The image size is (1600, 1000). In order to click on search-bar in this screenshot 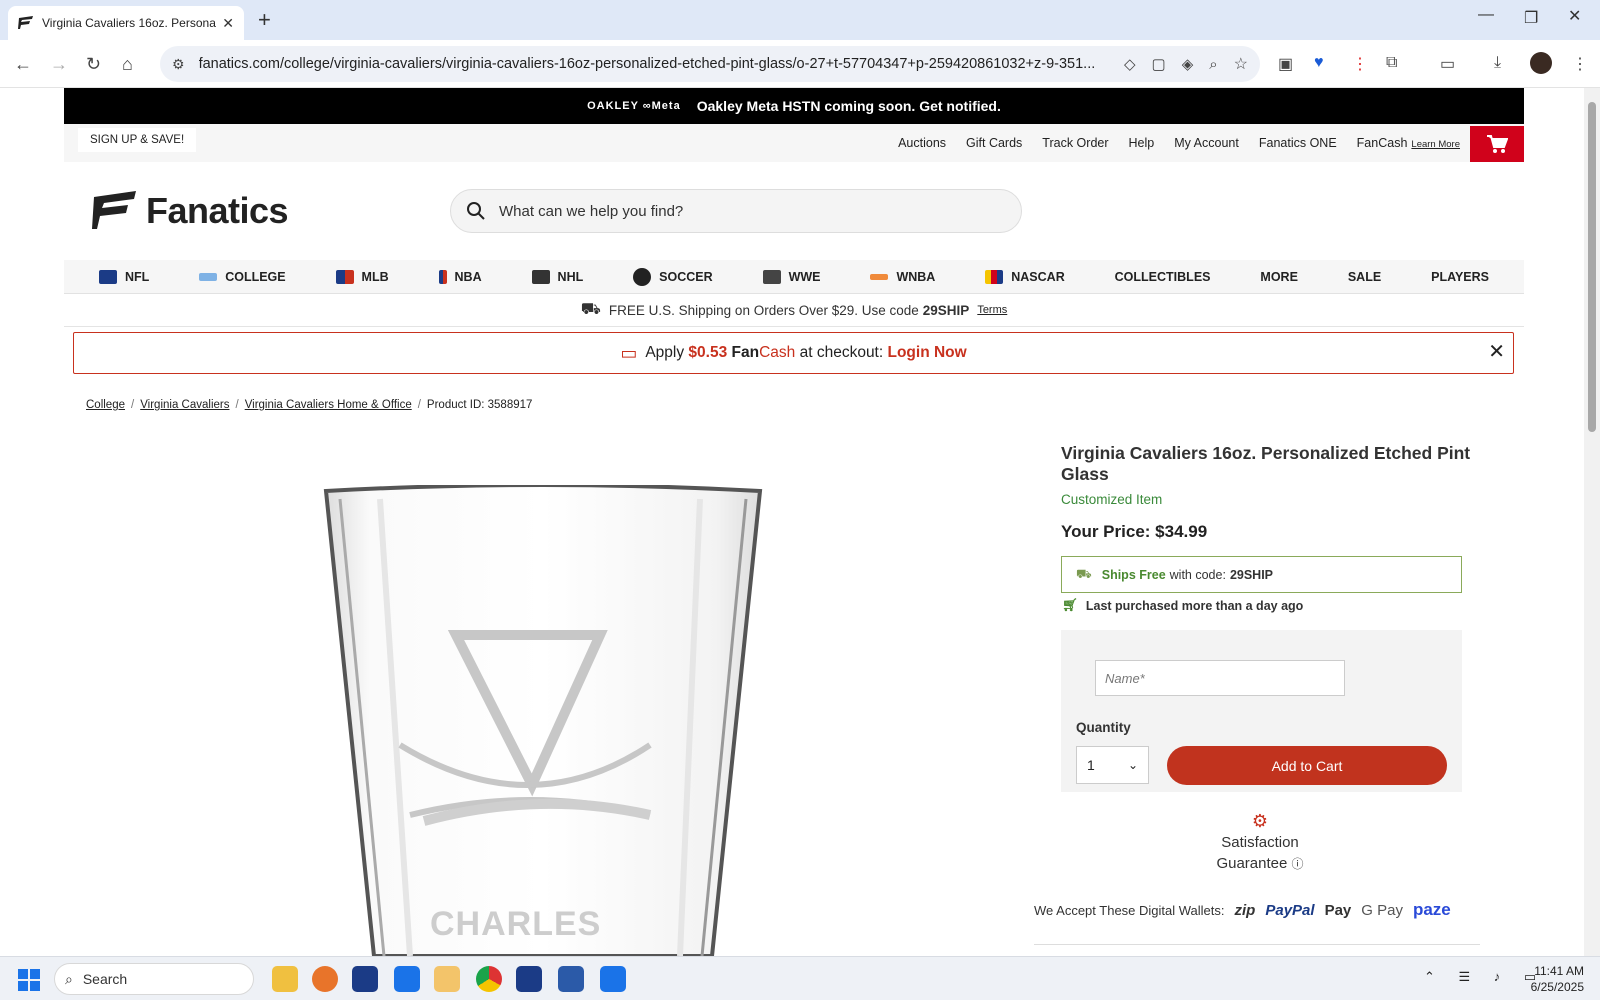, I will do `click(736, 211)`.